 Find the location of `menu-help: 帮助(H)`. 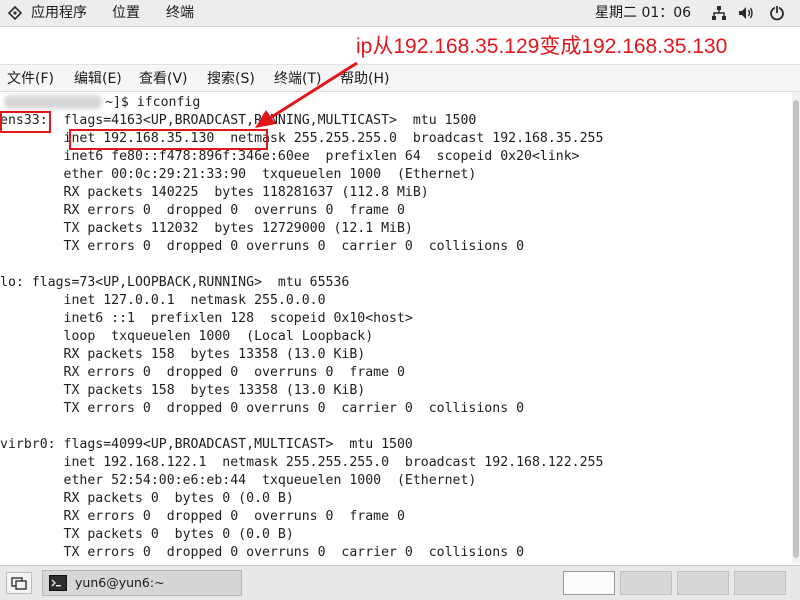

menu-help: 帮助(H) is located at coordinates (364, 79).